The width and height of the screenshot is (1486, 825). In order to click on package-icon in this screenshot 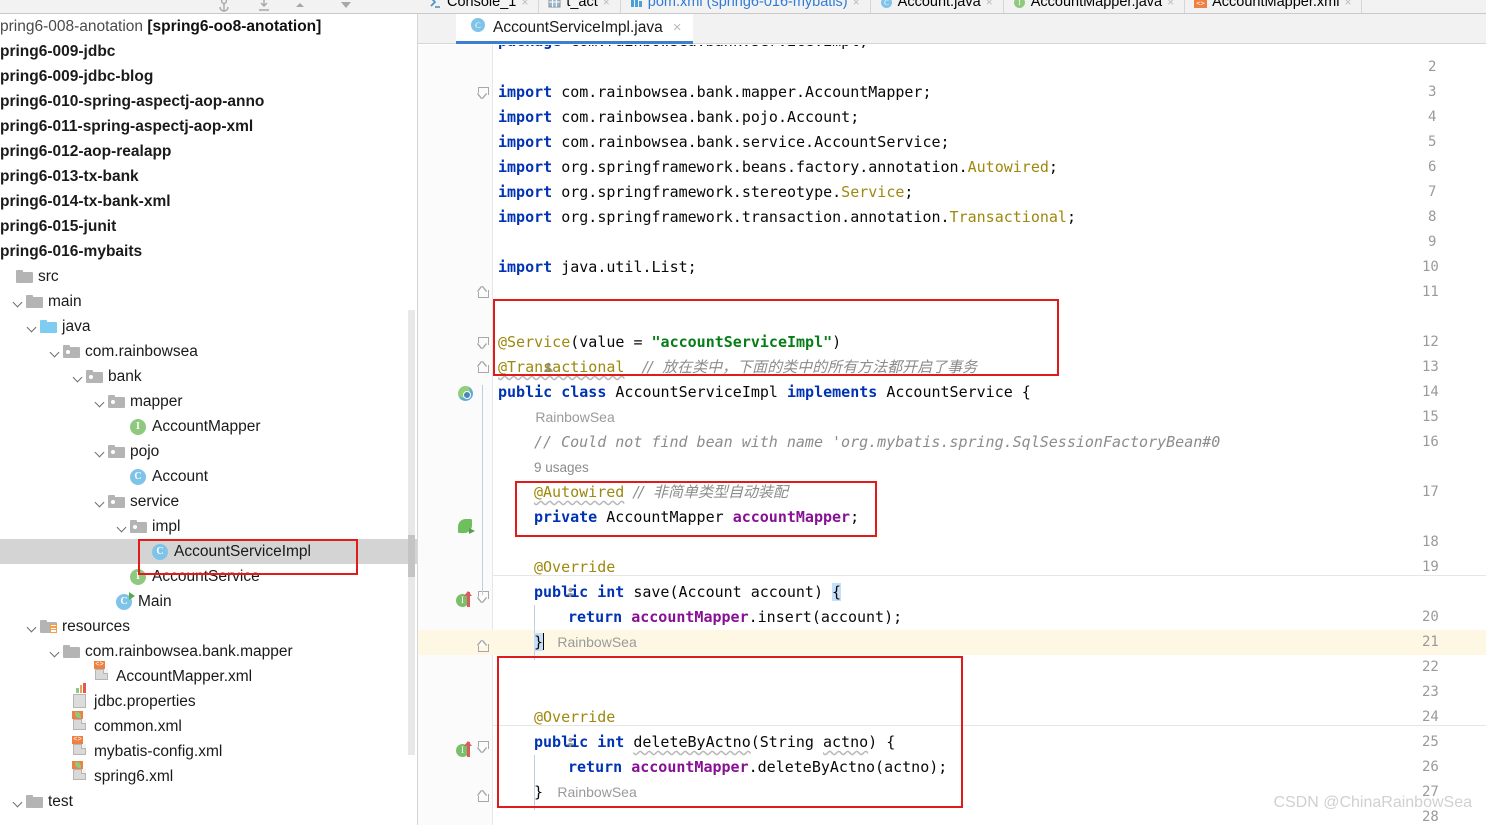, I will do `click(94, 376)`.